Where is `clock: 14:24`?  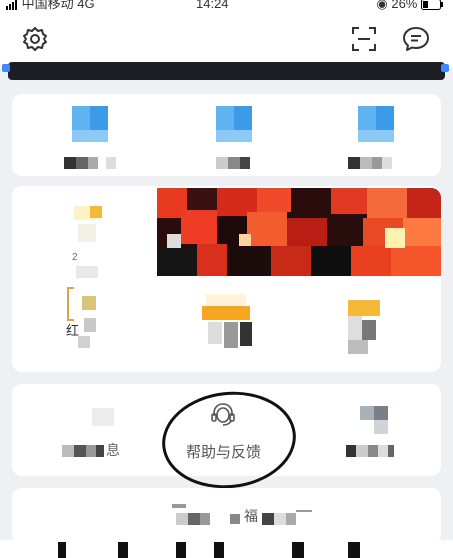
clock: 14:24 is located at coordinates (212, 5).